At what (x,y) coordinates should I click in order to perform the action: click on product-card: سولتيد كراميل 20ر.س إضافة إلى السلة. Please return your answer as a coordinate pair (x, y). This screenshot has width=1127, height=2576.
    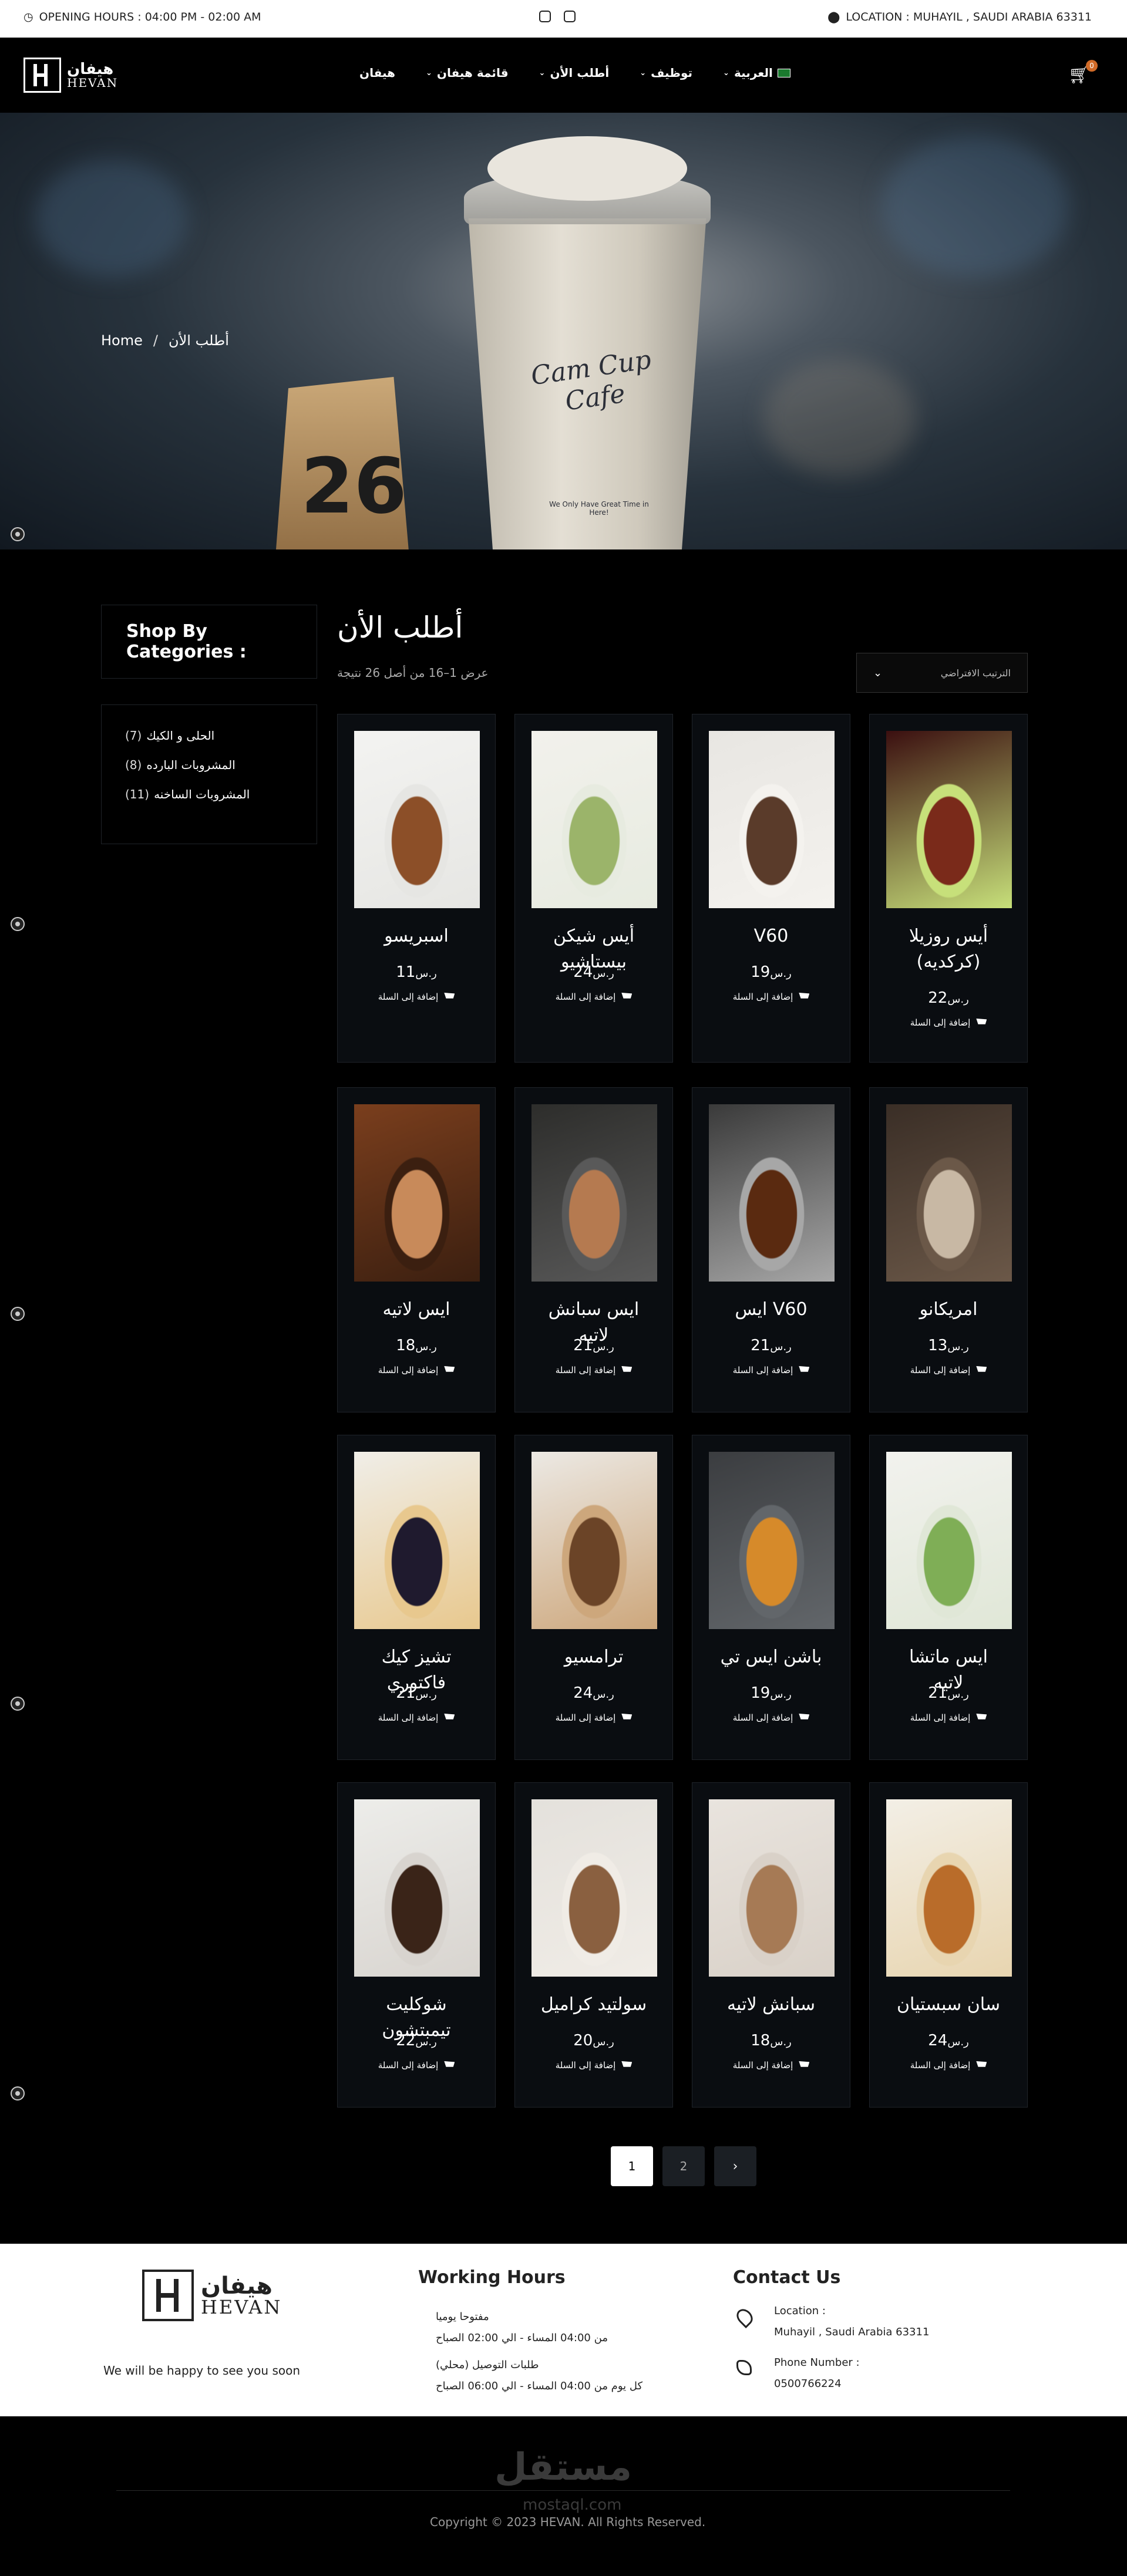
    Looking at the image, I should click on (593, 1945).